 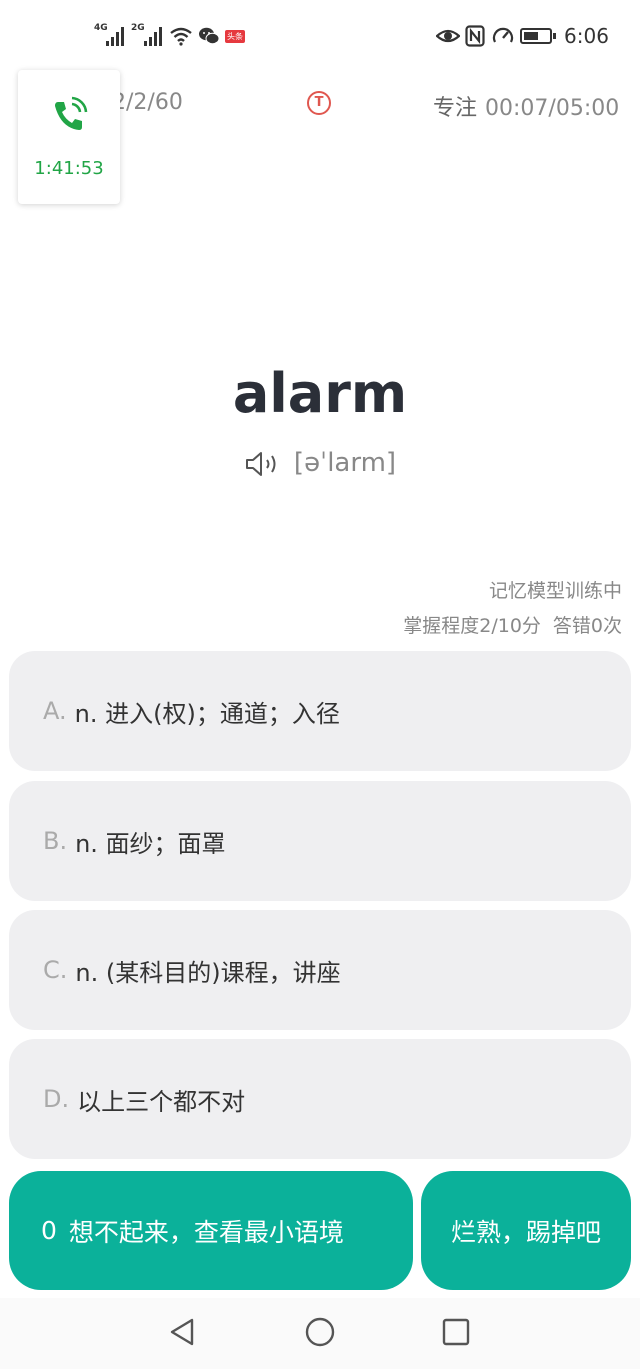 I want to click on training-stats: 掌握程度2/10分 答错0次, so click(x=512, y=624).